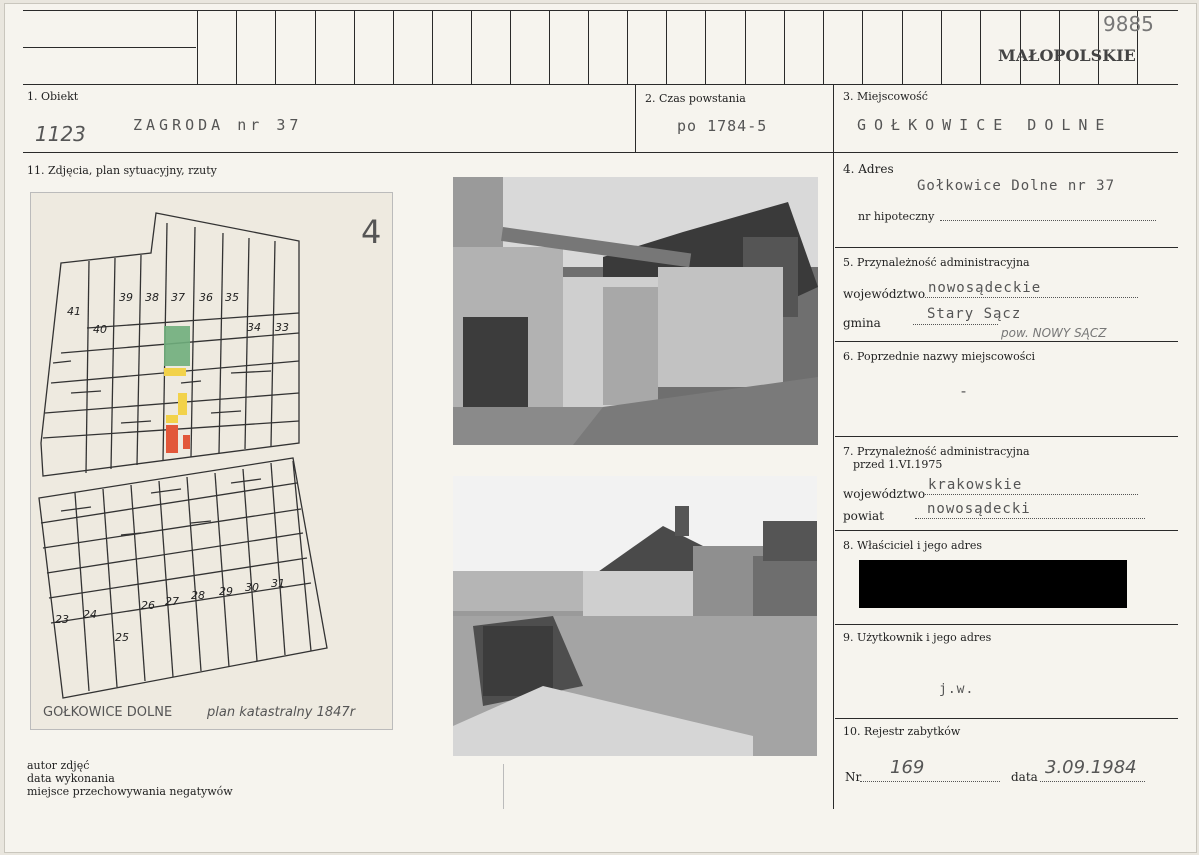 Image resolution: width=1199 pixels, height=855 pixels. I want to click on parcel-number: 27, so click(172, 601).